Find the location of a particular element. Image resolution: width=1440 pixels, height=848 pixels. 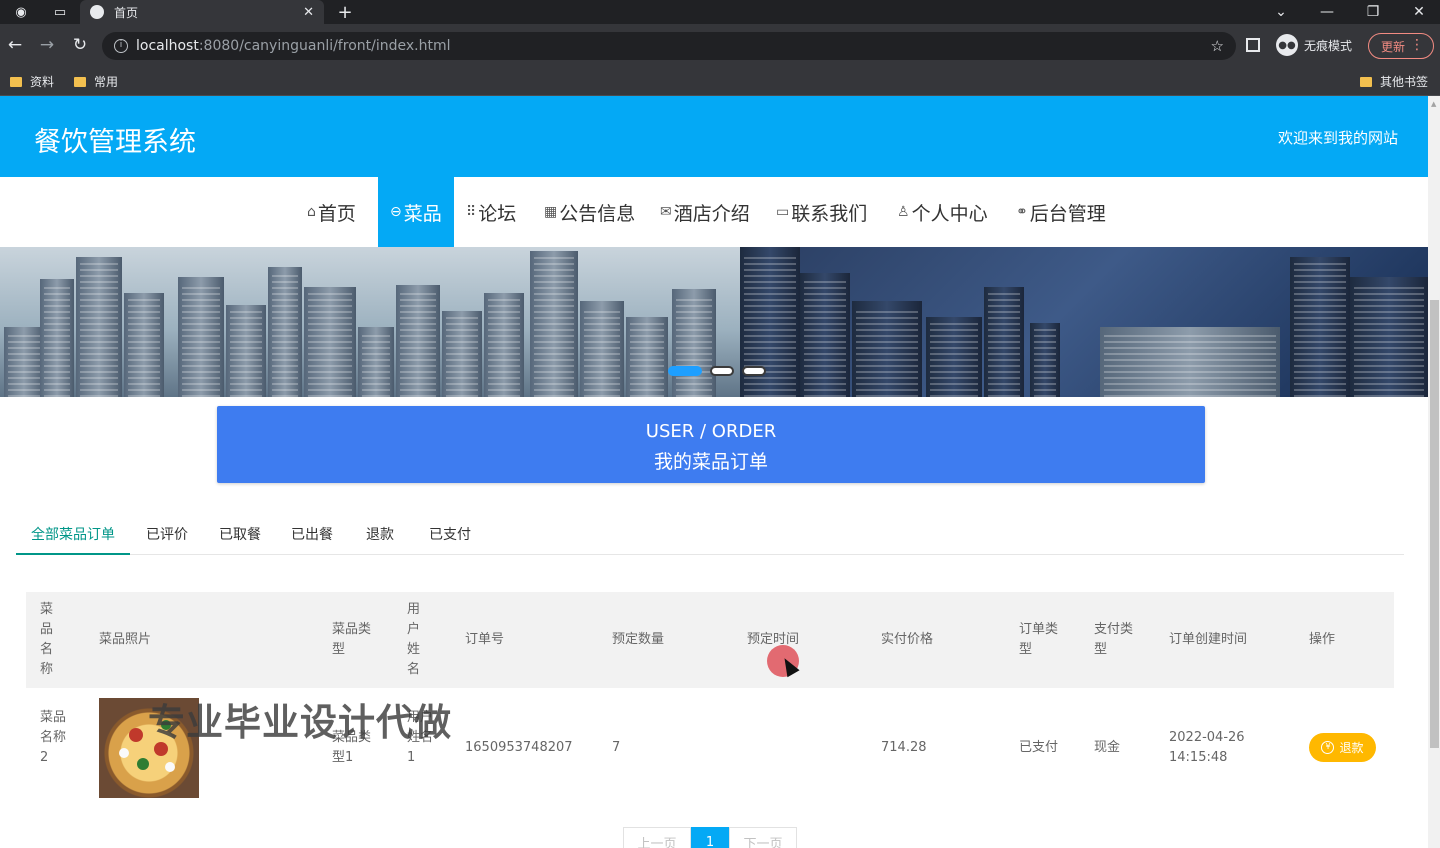

scroll-up-arrow-icon: ▲ is located at coordinates (1433, 104).